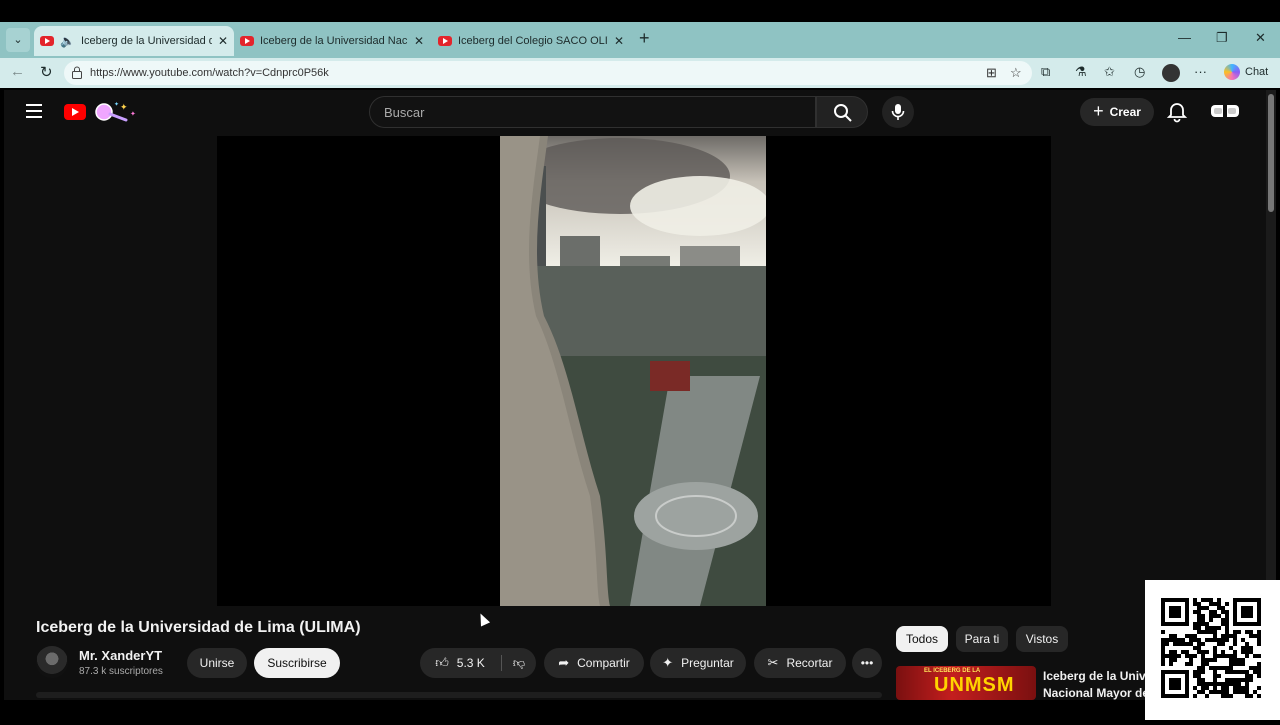 This screenshot has height=725, width=1280. I want to click on chip-vistos: Vistos, so click(1042, 639).